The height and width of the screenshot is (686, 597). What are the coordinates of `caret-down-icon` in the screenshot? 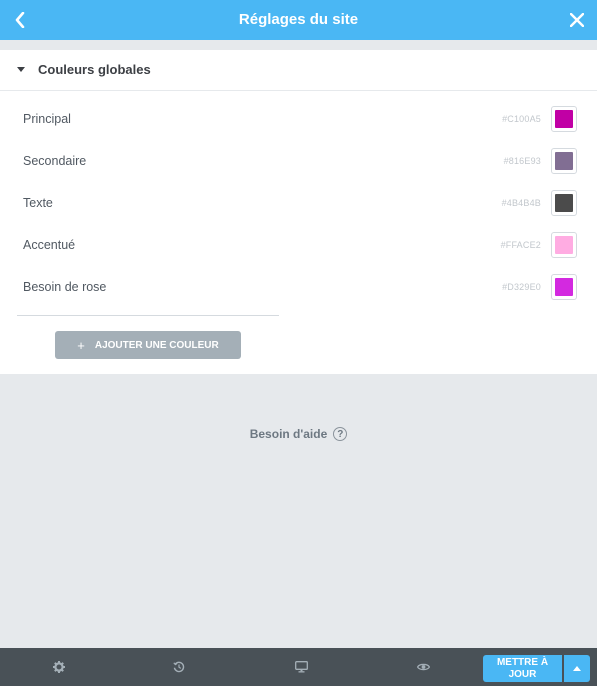 It's located at (21, 69).